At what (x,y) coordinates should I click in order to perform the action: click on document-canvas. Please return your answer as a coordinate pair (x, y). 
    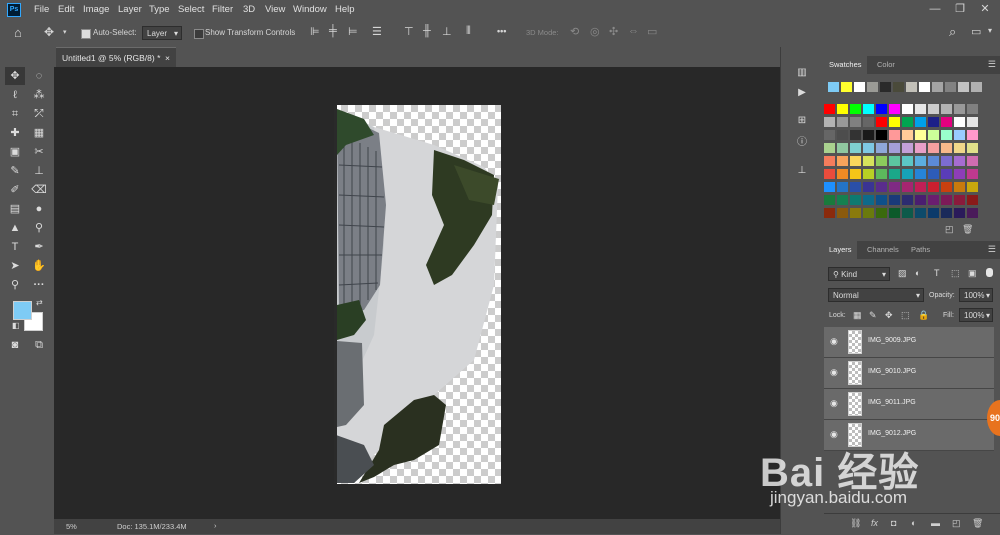
    Looking at the image, I should click on (417, 294).